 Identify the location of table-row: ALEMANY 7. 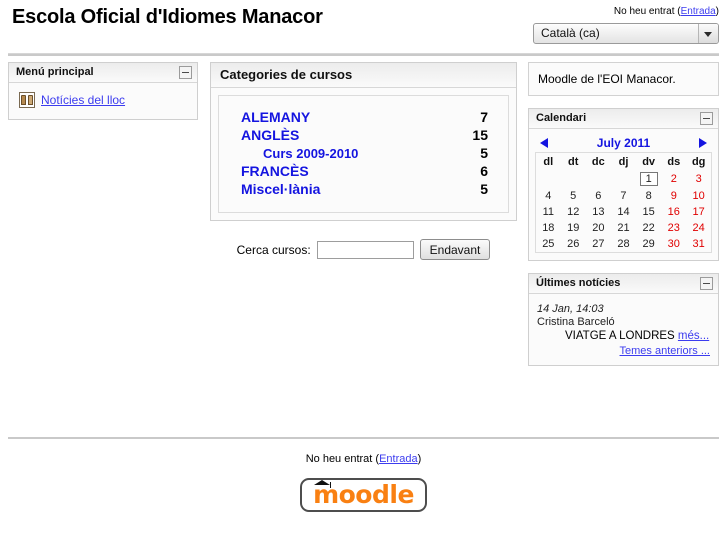
(363, 117).